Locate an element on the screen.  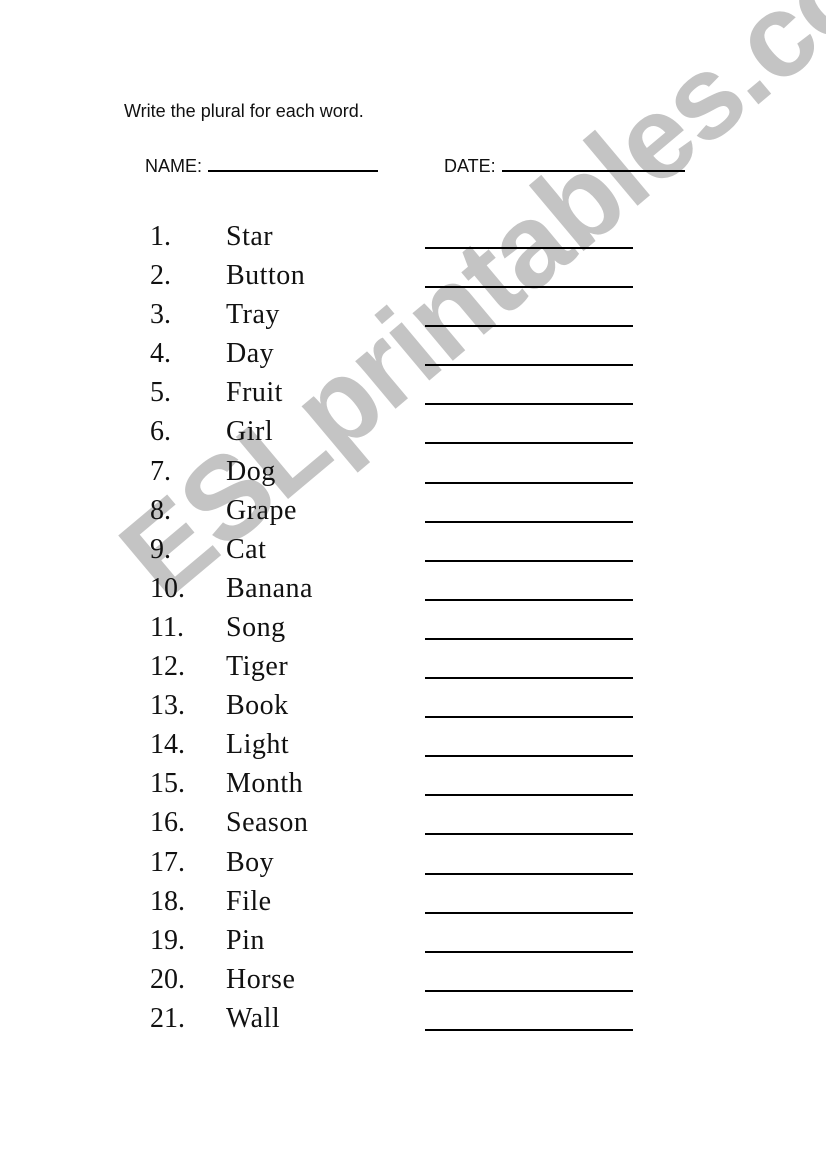
item-number: 3. is located at coordinates (160, 315).